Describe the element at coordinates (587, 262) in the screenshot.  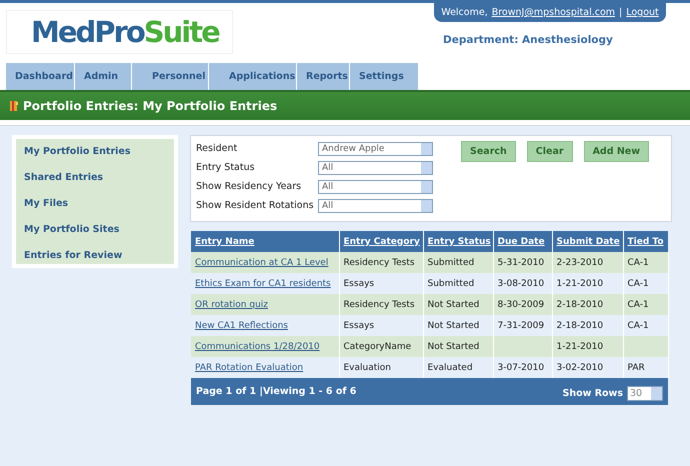
I see `table-cell: 2-23-2010` at that location.